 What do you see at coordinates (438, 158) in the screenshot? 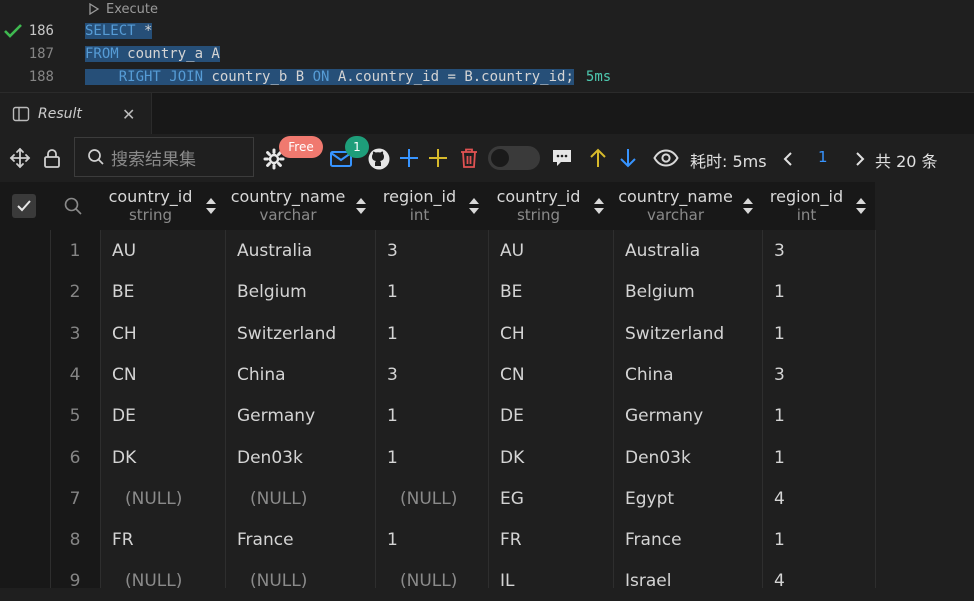
I see `add-yellow-icon` at bounding box center [438, 158].